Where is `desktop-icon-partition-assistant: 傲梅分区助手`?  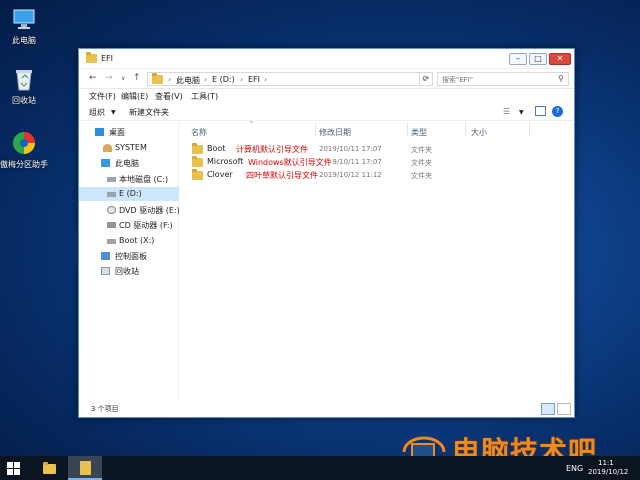
desktop-icon-partition-assistant: 傲梅分区助手 is located at coordinates (27, 150).